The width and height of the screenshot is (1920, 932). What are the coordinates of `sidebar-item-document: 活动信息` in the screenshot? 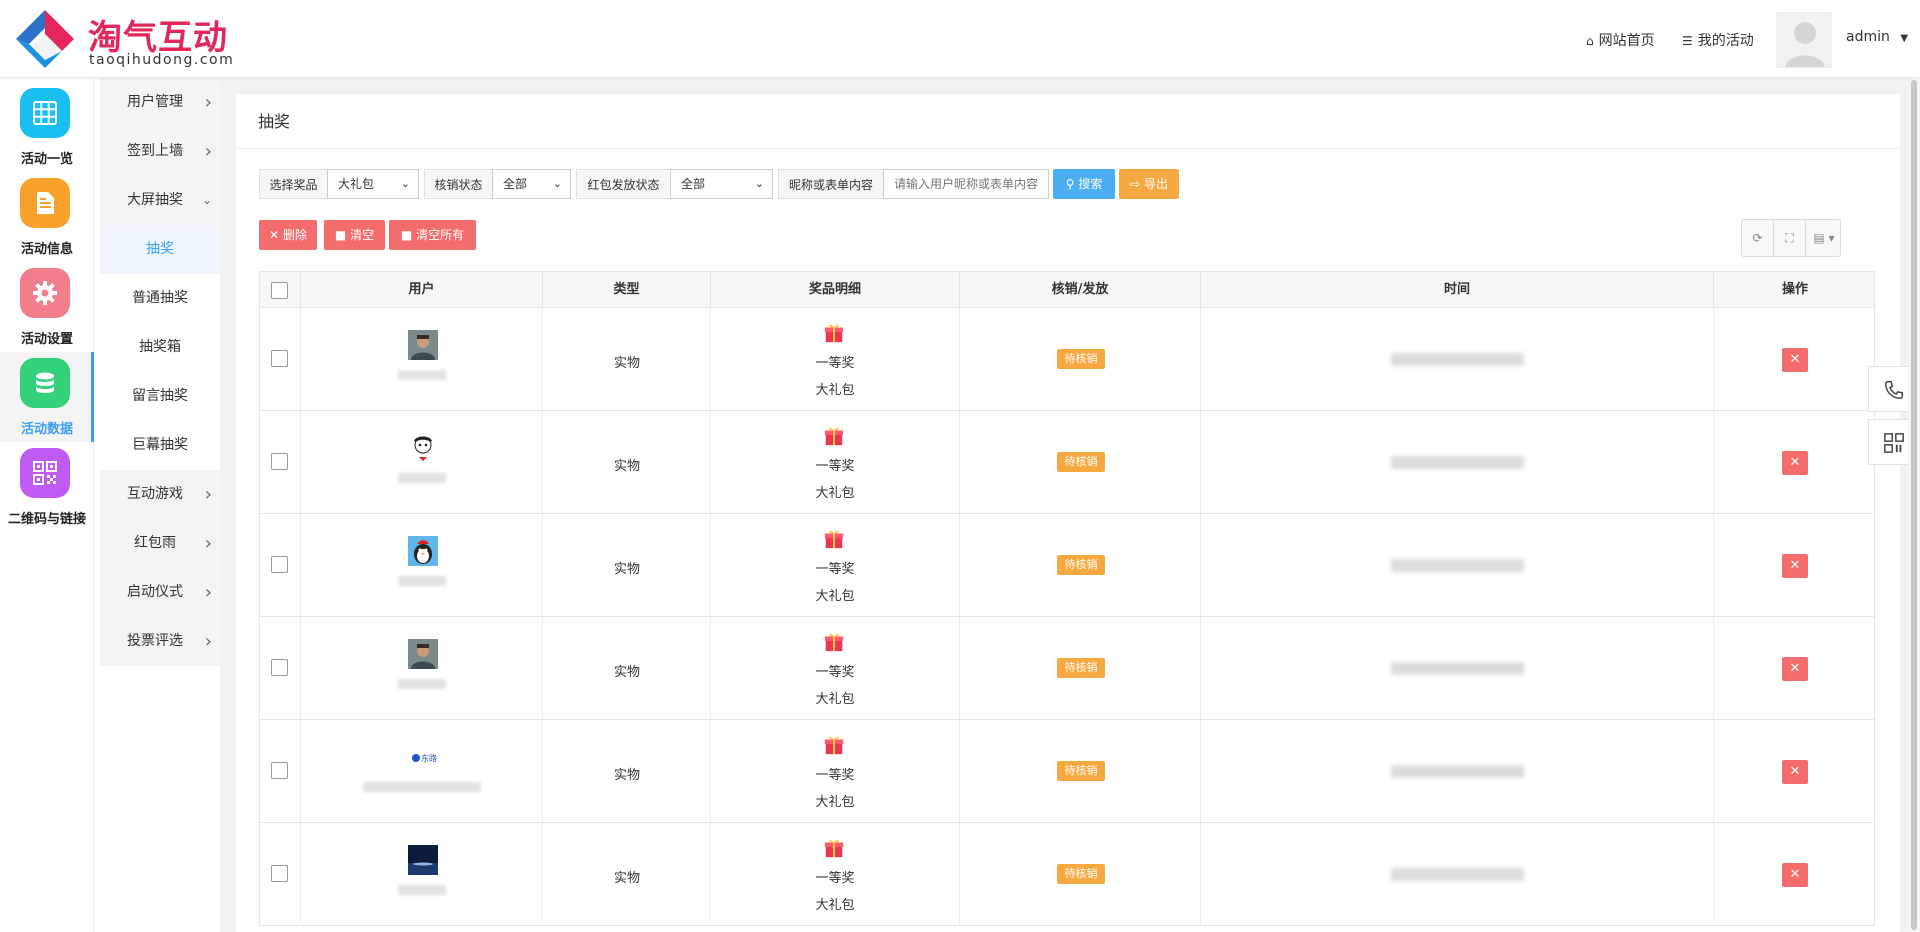 It's located at (47, 217).